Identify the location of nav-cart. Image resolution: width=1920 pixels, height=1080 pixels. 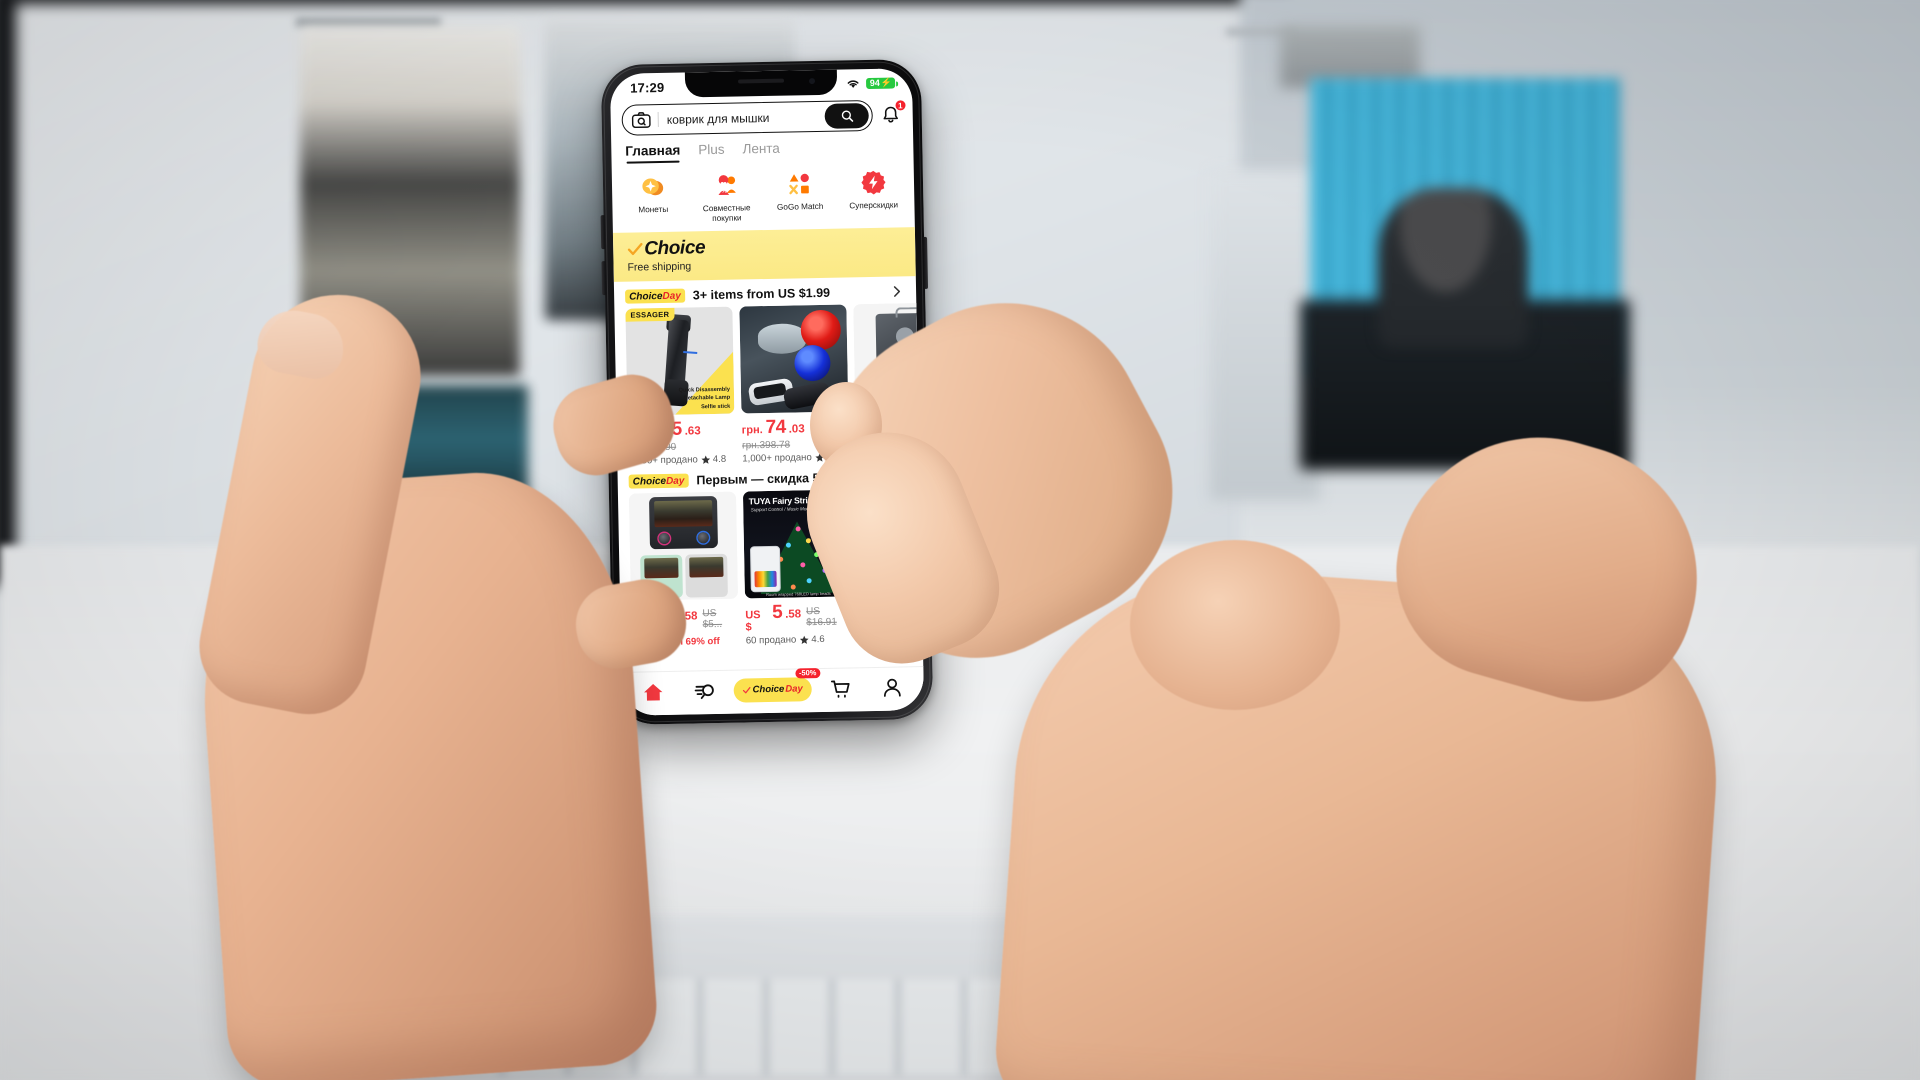
(840, 688).